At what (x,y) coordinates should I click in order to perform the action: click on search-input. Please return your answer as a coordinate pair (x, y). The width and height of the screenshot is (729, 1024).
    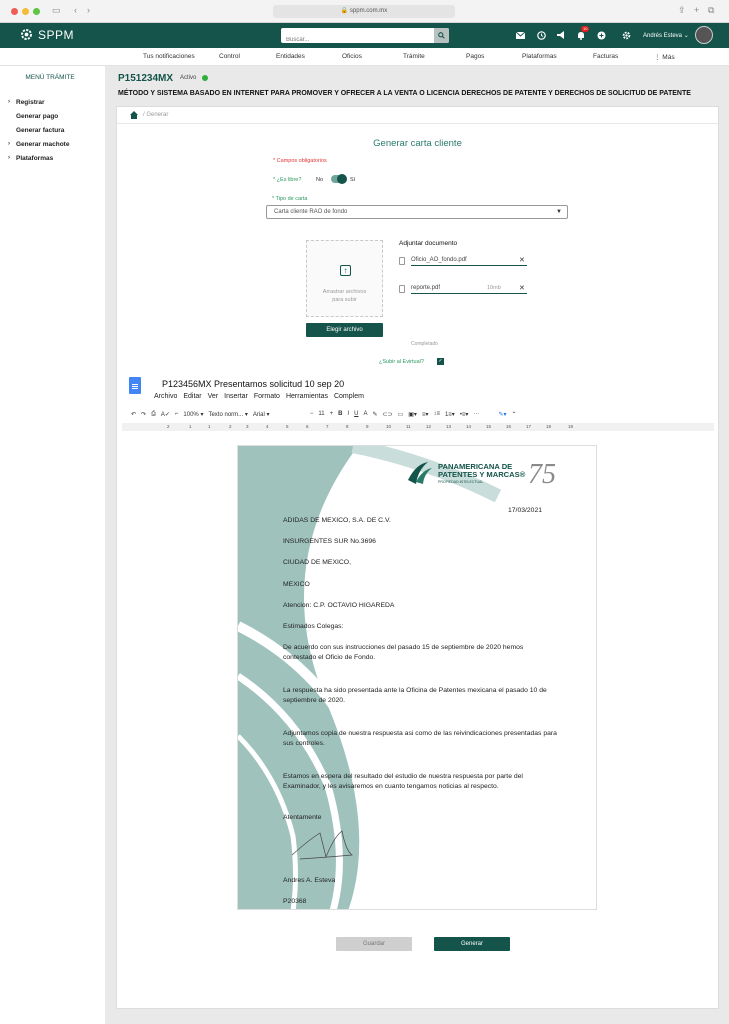
    Looking at the image, I should click on (356, 40).